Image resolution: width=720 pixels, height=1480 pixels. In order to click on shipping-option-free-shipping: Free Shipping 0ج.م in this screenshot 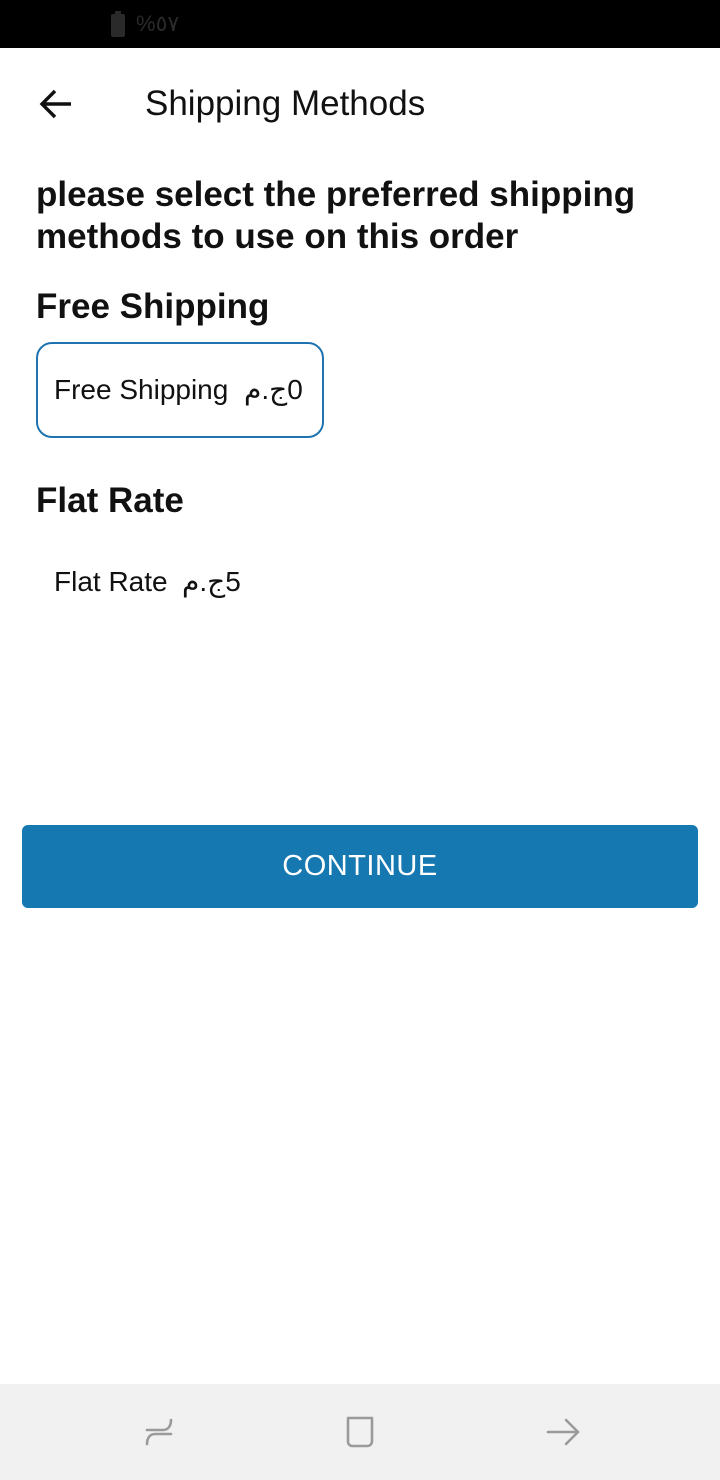, I will do `click(180, 390)`.